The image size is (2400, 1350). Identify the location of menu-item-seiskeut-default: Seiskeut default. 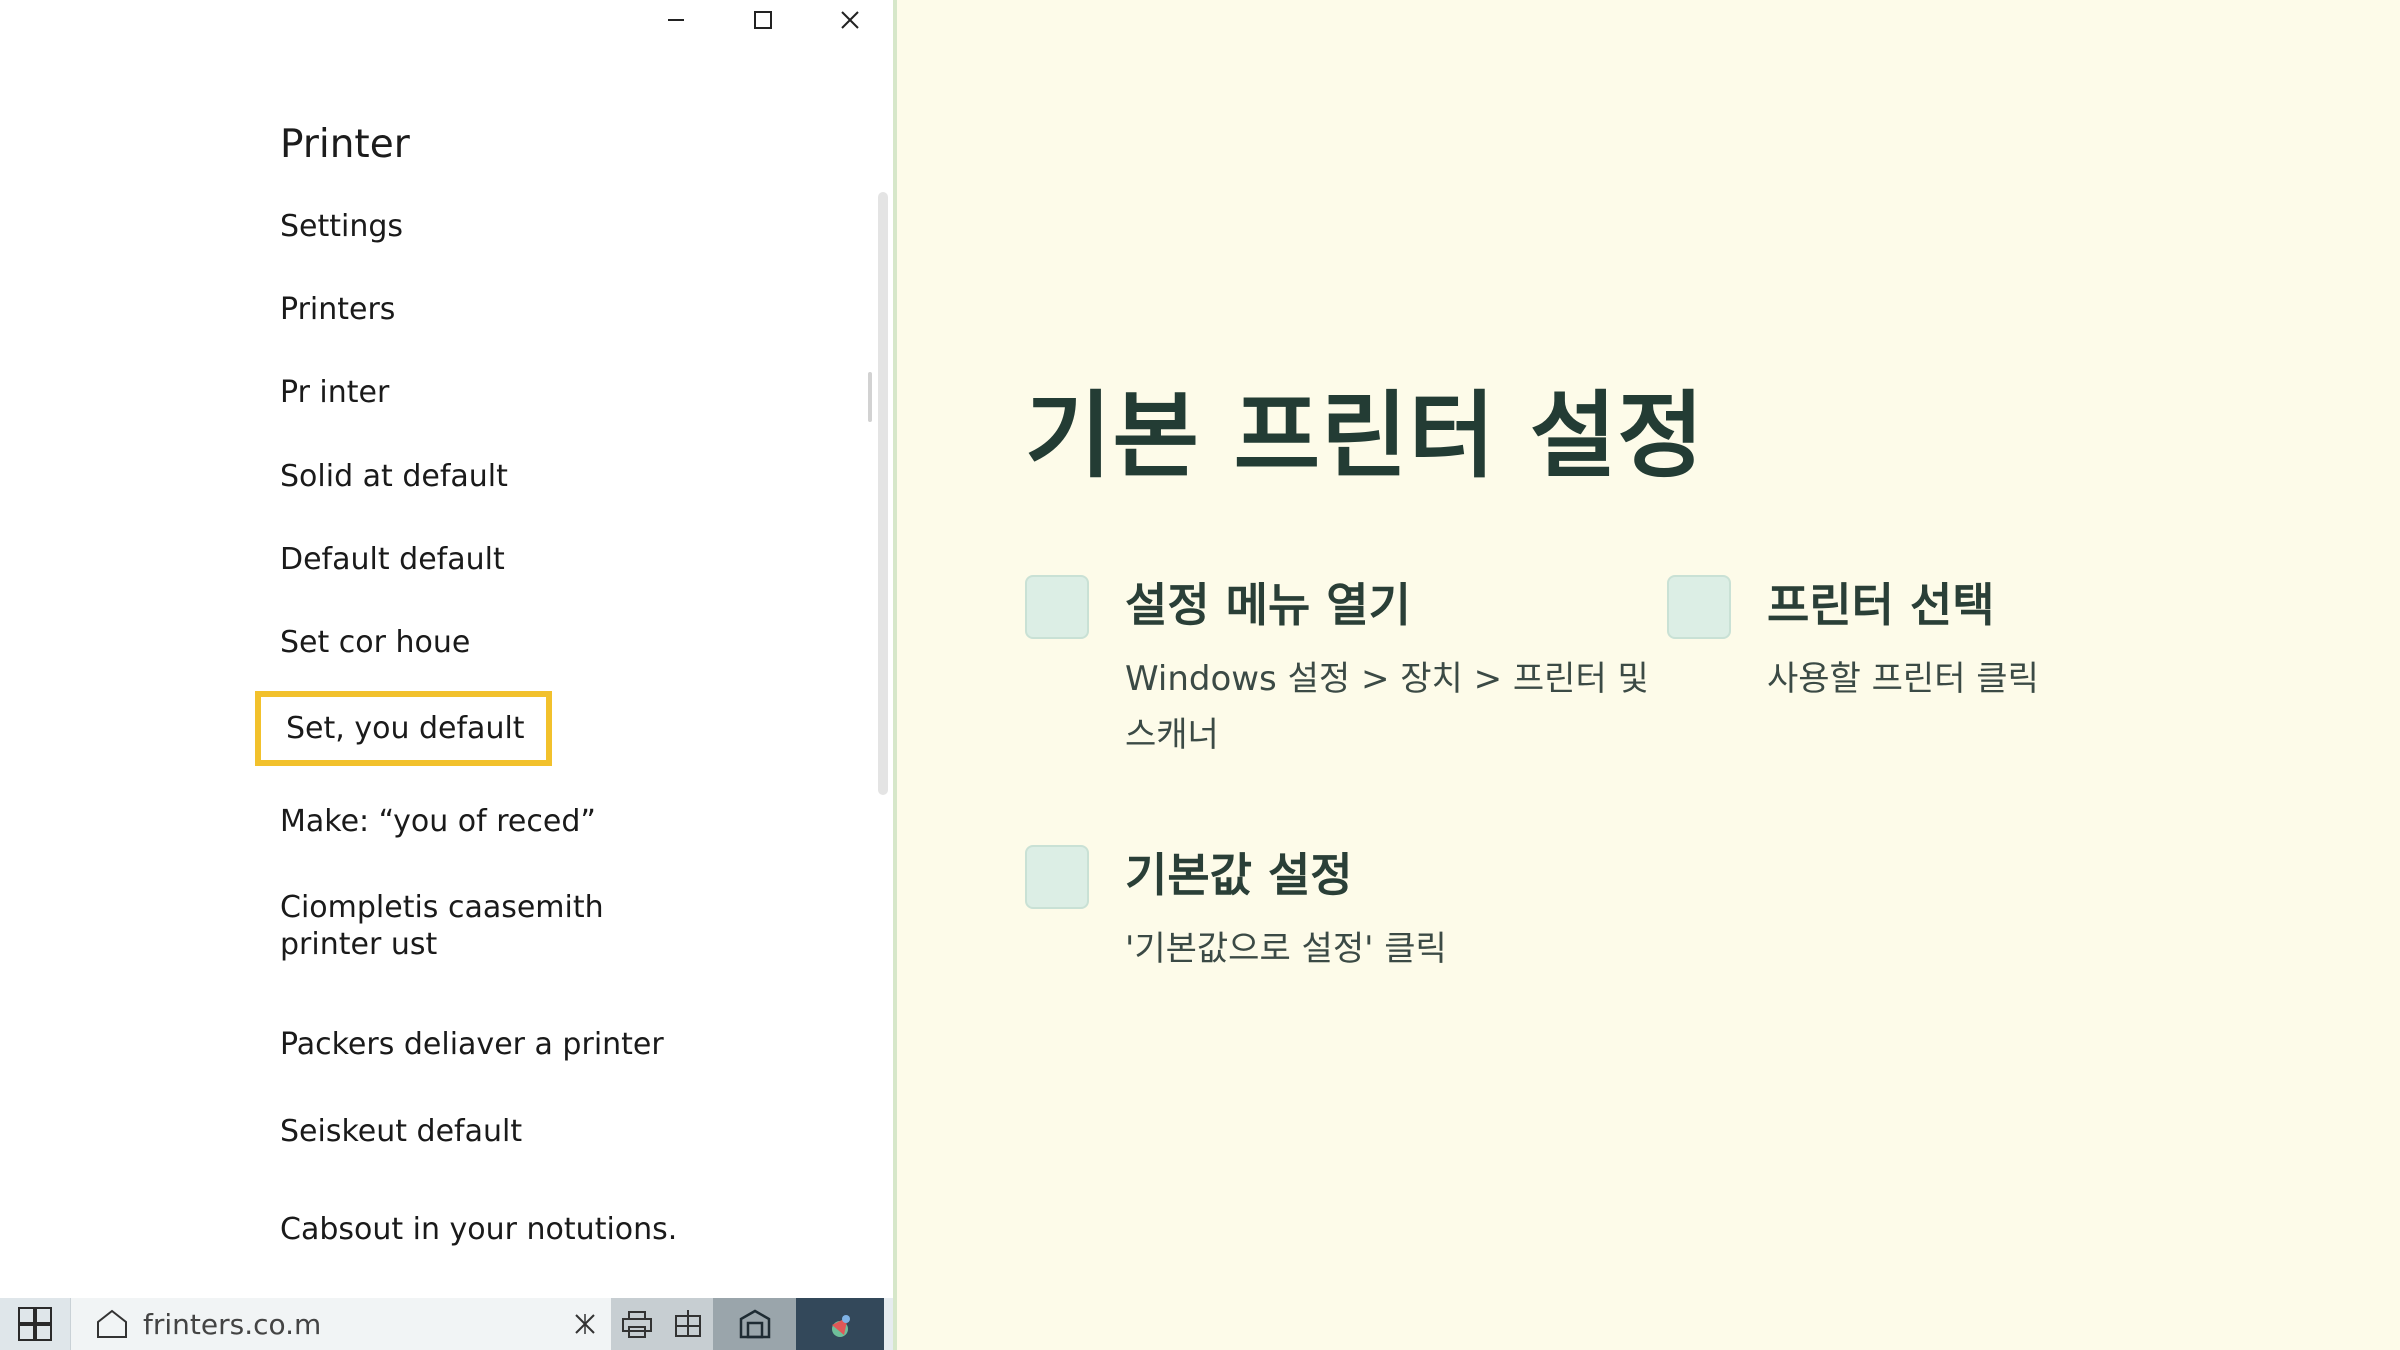
(401, 1131).